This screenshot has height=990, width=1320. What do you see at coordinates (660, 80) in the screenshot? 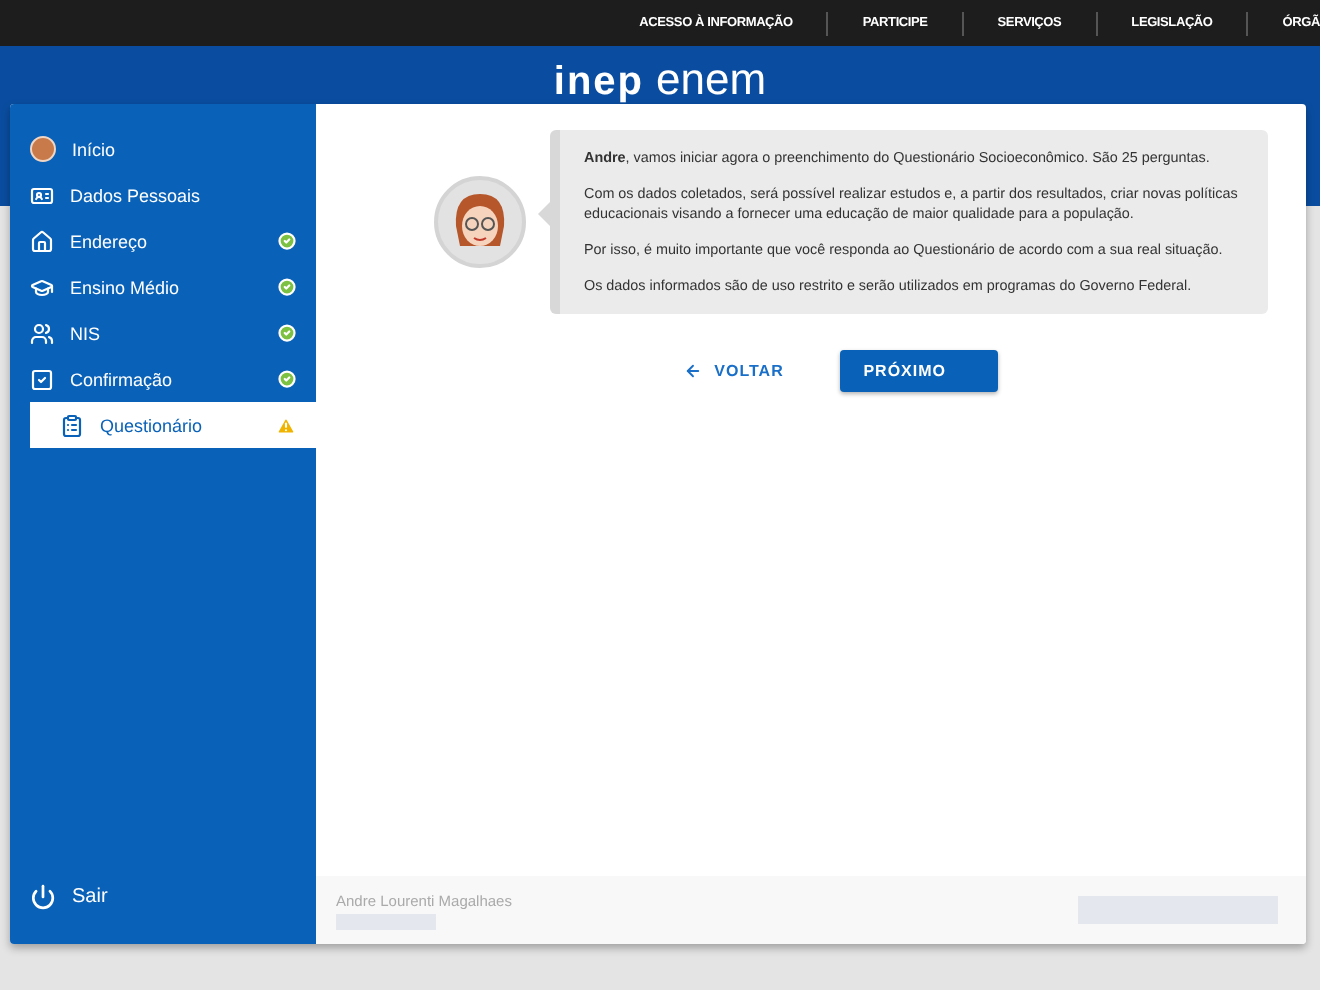
I see `logo: inep enem` at bounding box center [660, 80].